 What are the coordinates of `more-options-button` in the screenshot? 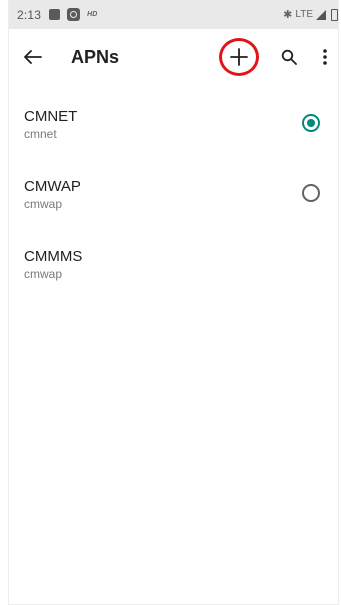 It's located at (325, 57).